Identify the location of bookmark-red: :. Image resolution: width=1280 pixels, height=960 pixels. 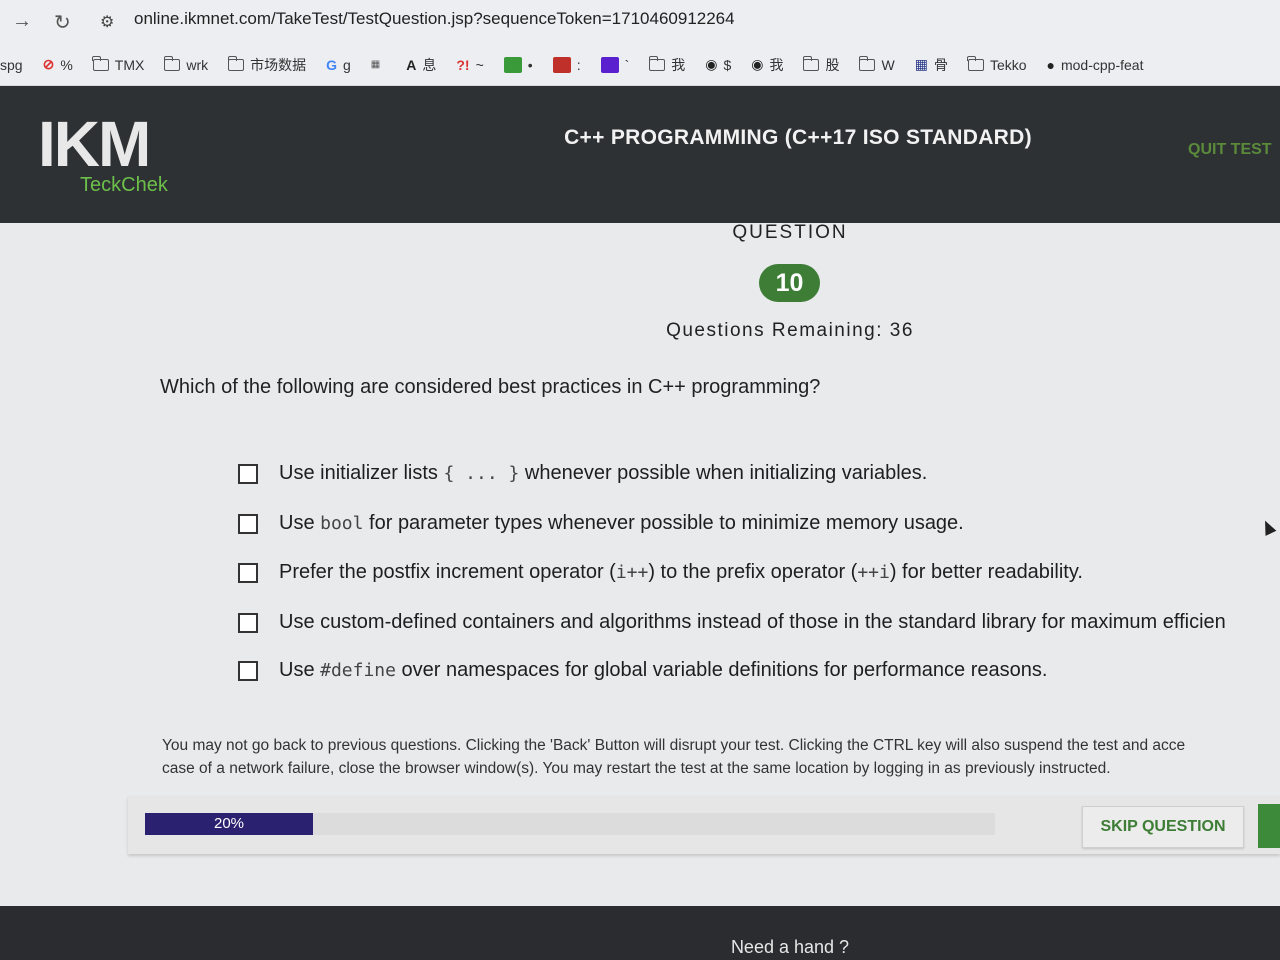
(566, 64).